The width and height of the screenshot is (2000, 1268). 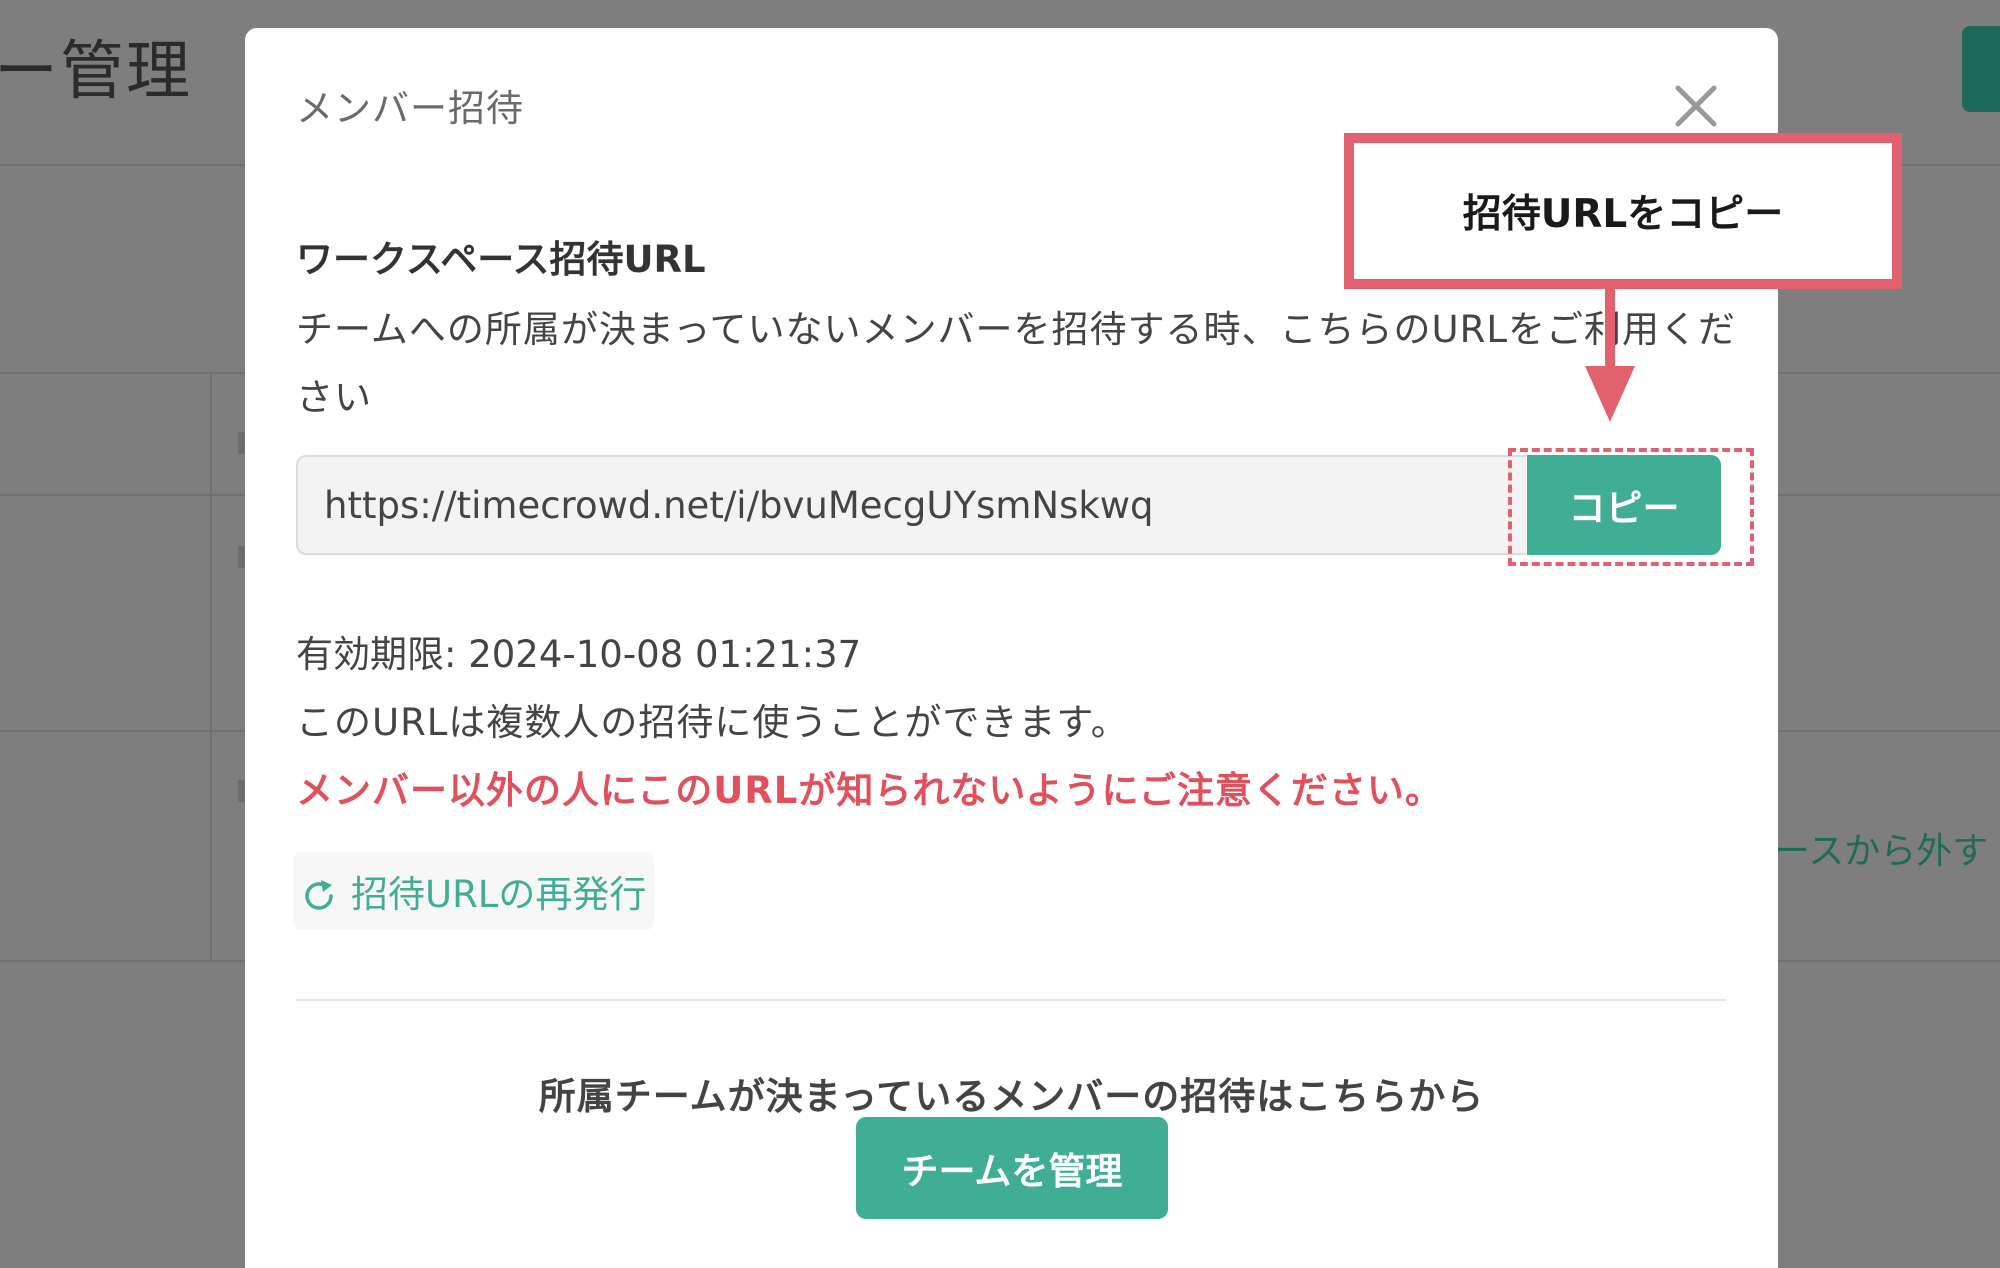 What do you see at coordinates (410, 108) in the screenshot?
I see `modal-title: メンバー招待` at bounding box center [410, 108].